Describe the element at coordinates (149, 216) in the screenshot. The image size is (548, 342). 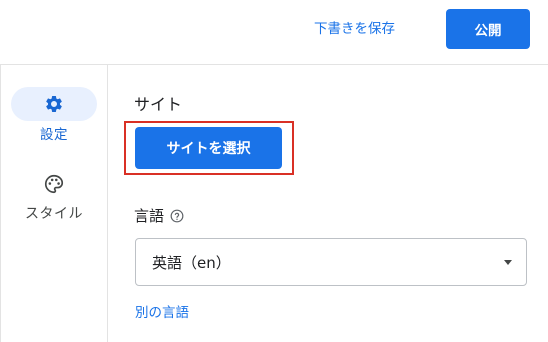
I see `language-label: 言語` at that location.